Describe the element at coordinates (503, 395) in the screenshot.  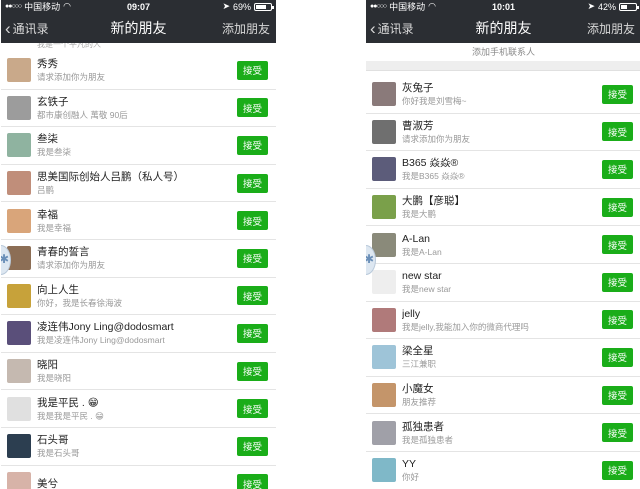
I see `friend-request-row: 小魔女 朋友推荐 接受` at that location.